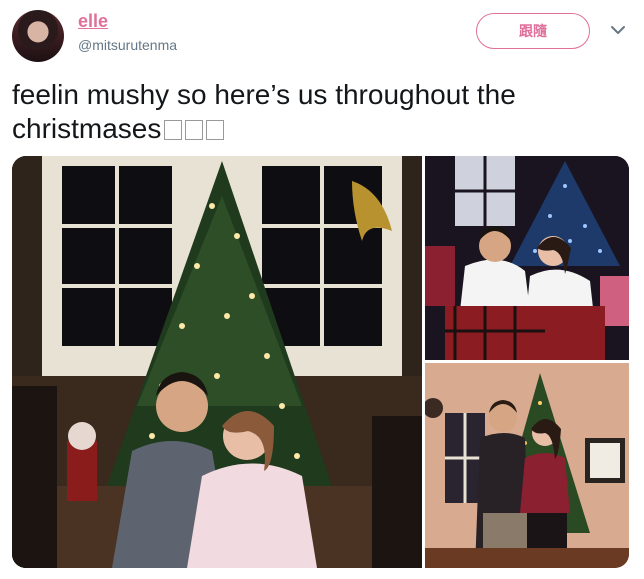  Describe the element at coordinates (93, 21) in the screenshot. I see `display-name: elle` at that location.